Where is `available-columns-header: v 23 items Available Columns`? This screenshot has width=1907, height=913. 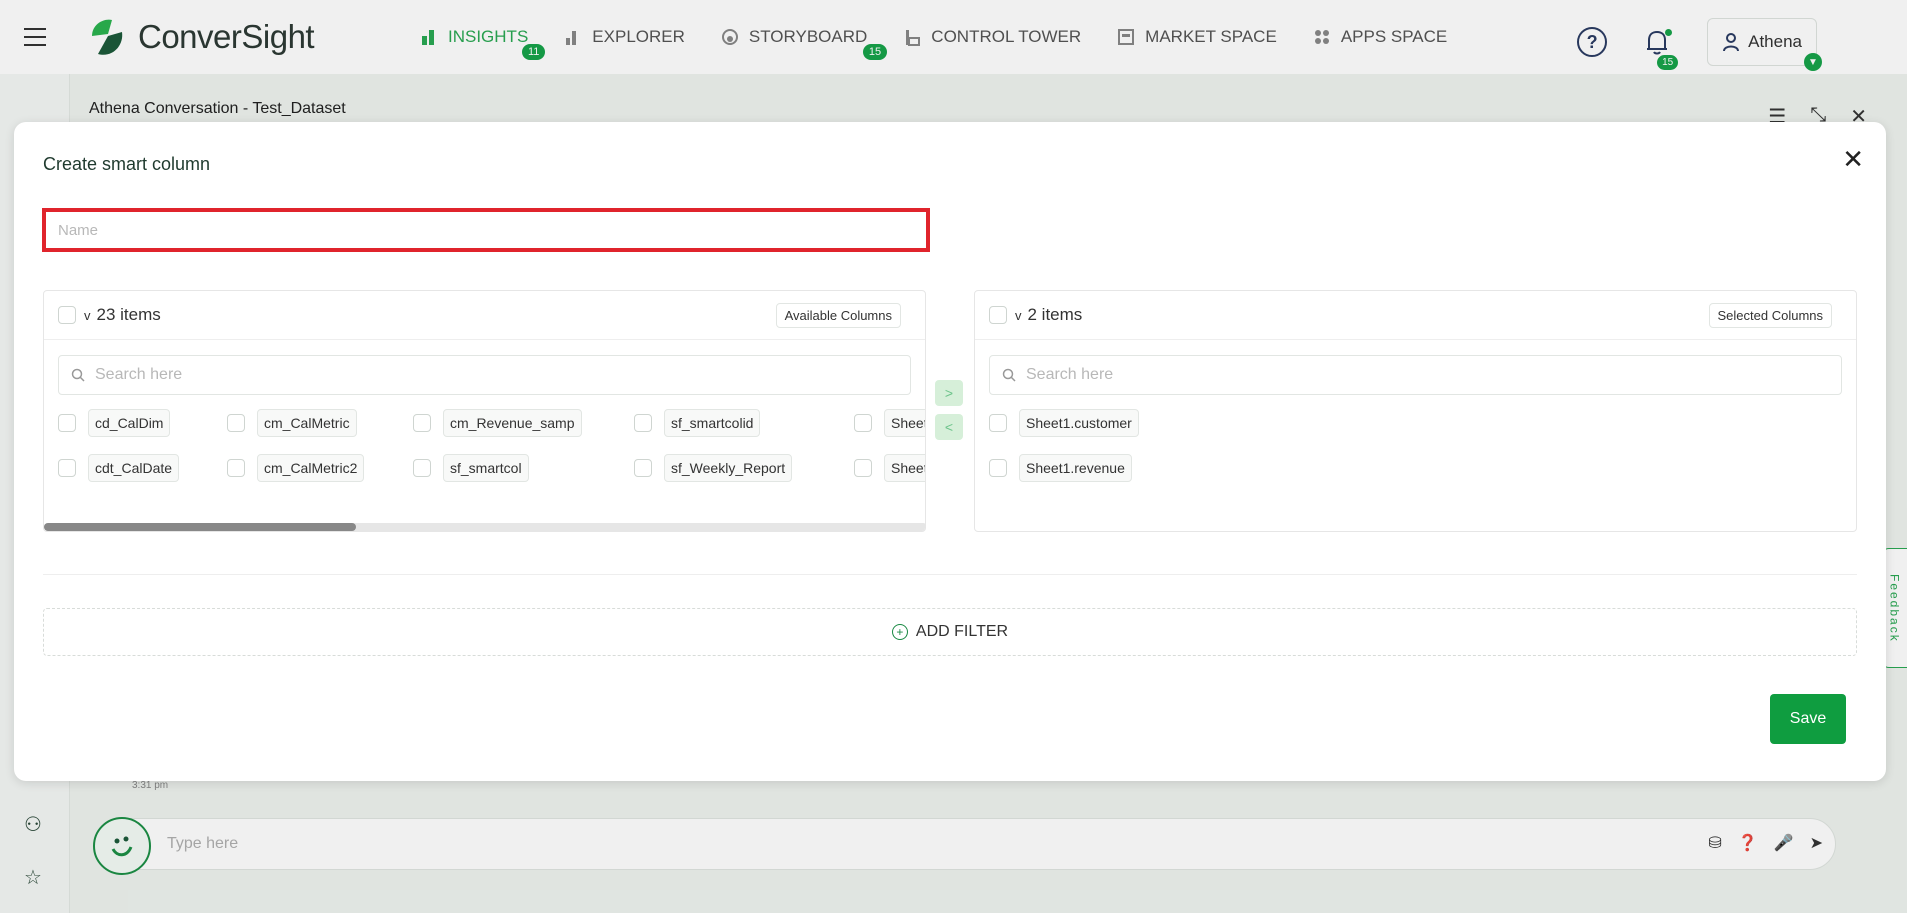
available-columns-header: v 23 items Available Columns is located at coordinates (484, 315).